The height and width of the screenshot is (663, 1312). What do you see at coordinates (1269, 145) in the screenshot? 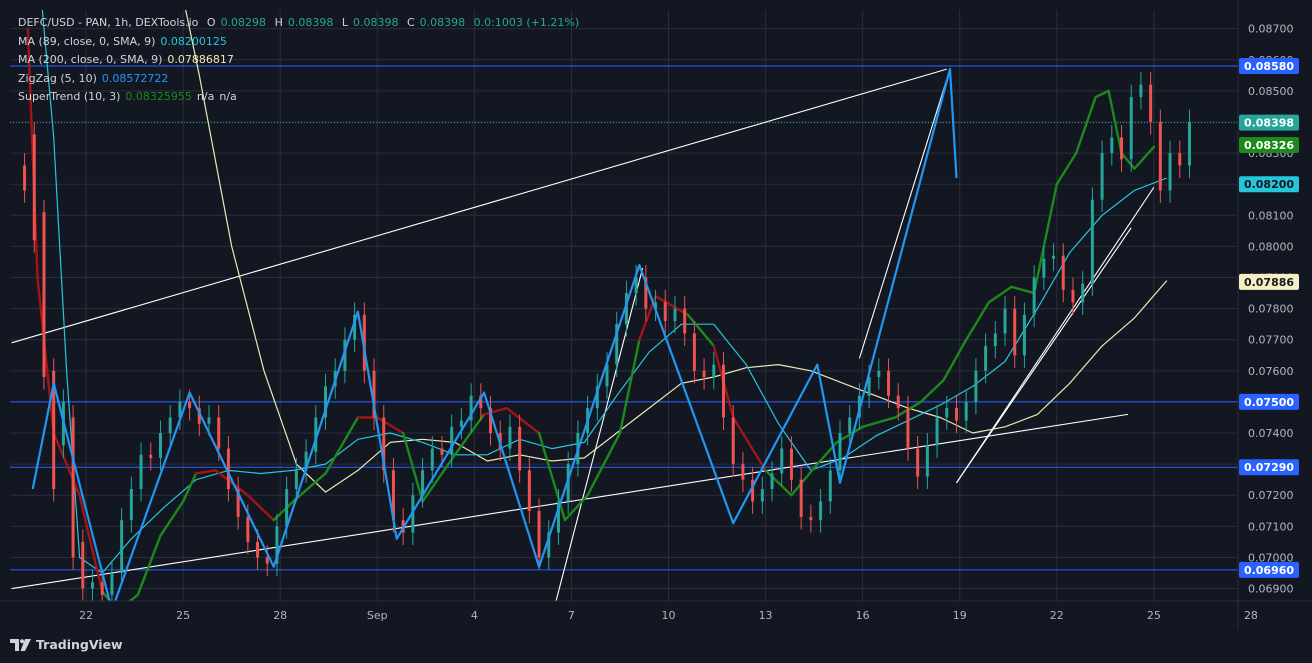
I see `indicator-price-tag: 0.08326` at bounding box center [1269, 145].